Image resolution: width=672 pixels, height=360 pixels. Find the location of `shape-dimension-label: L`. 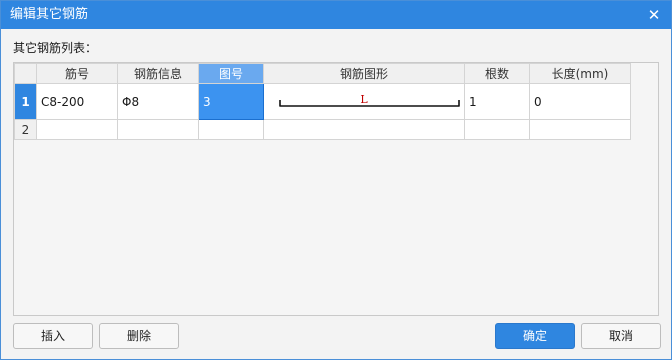

shape-dimension-label: L is located at coordinates (364, 99).